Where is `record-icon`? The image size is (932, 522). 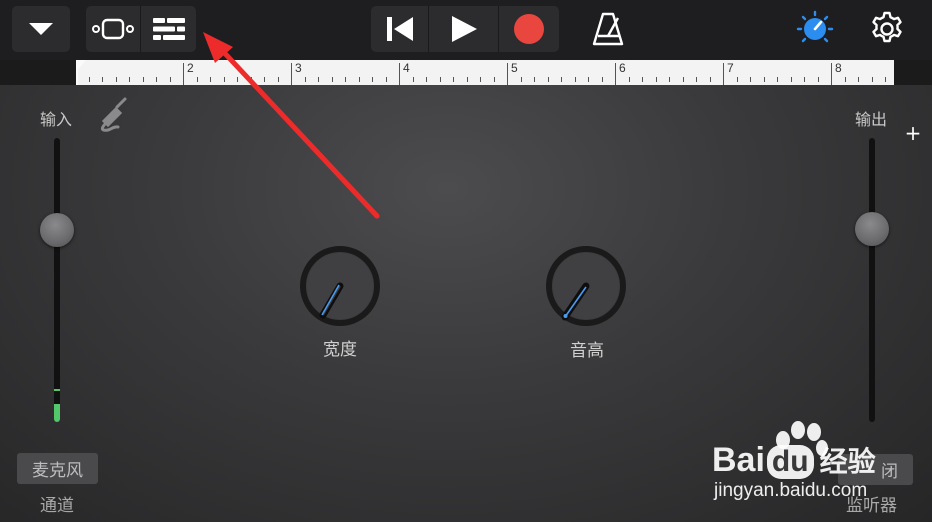 record-icon is located at coordinates (529, 29).